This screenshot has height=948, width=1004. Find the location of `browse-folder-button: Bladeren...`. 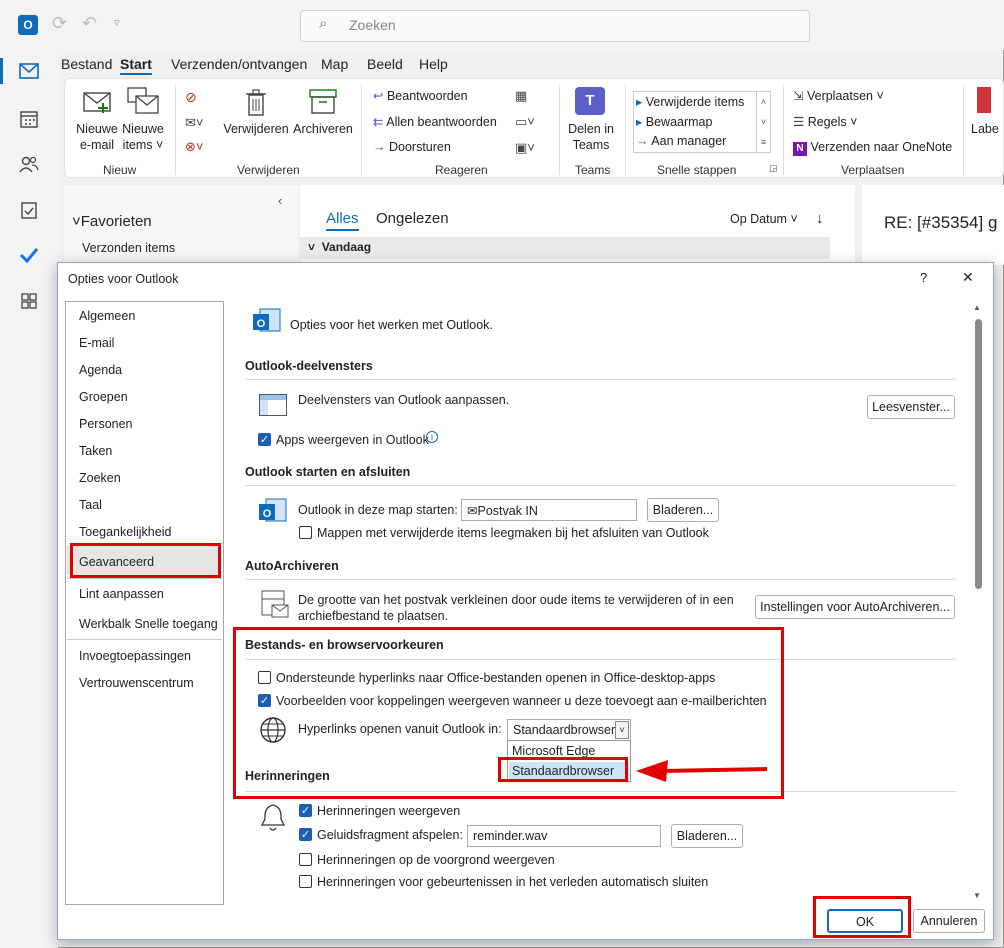

browse-folder-button: Bladeren... is located at coordinates (683, 510).